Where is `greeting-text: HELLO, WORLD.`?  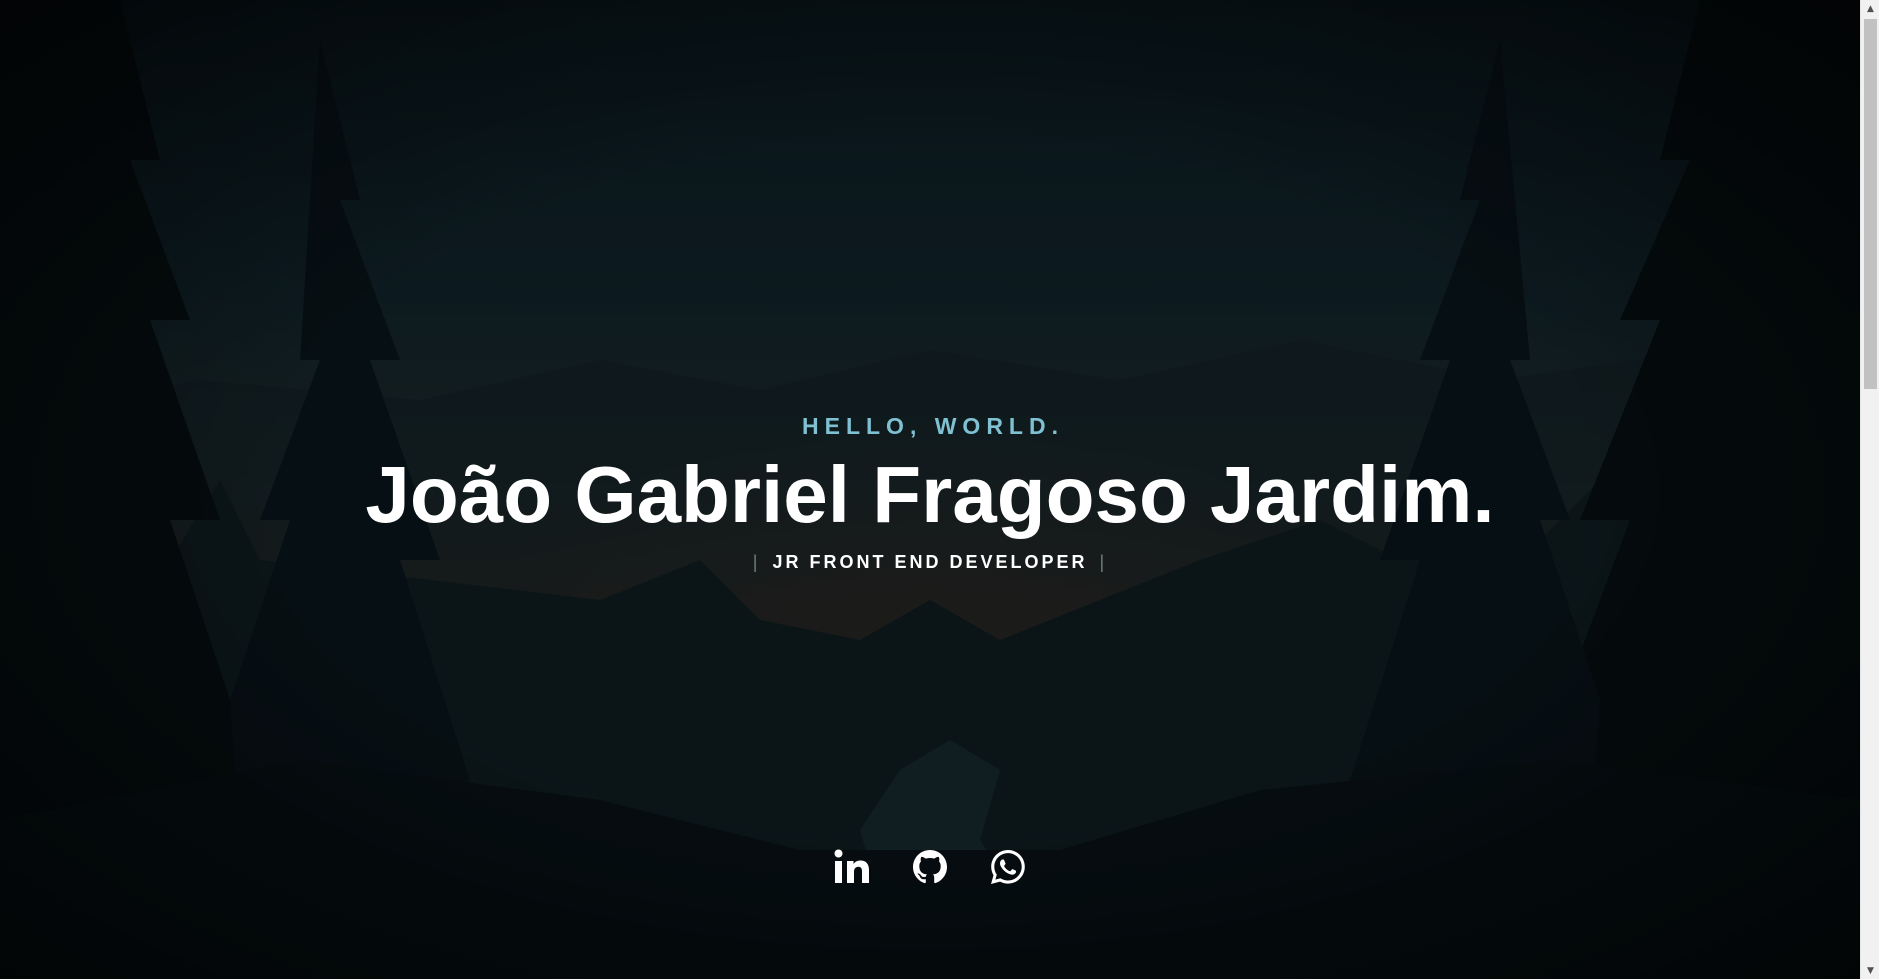
greeting-text: HELLO, WORLD. is located at coordinates (933, 426).